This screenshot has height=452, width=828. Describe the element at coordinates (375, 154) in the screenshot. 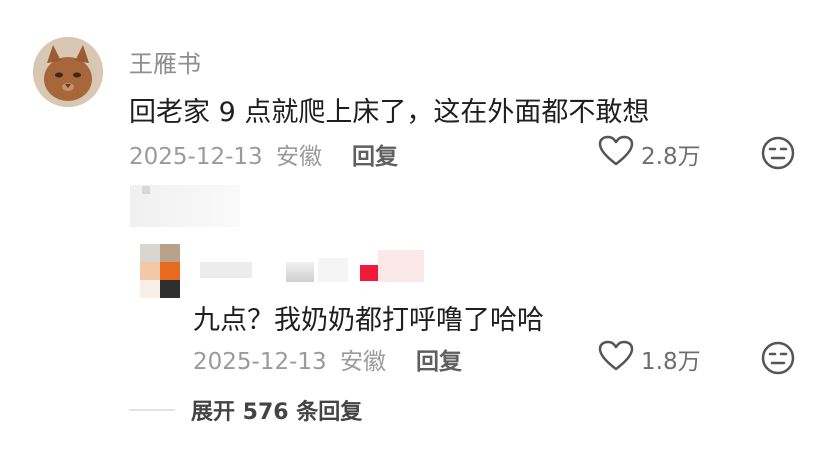

I see `comment-reply-button: 回复` at that location.